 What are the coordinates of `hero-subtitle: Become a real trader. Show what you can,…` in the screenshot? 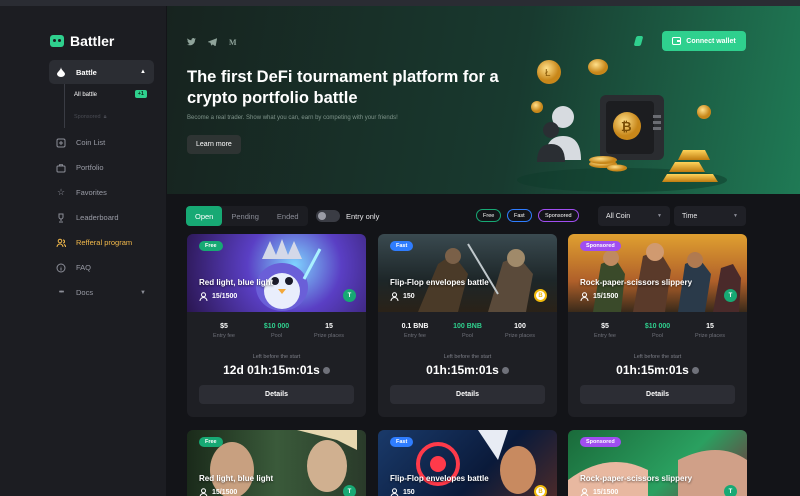 It's located at (292, 118).